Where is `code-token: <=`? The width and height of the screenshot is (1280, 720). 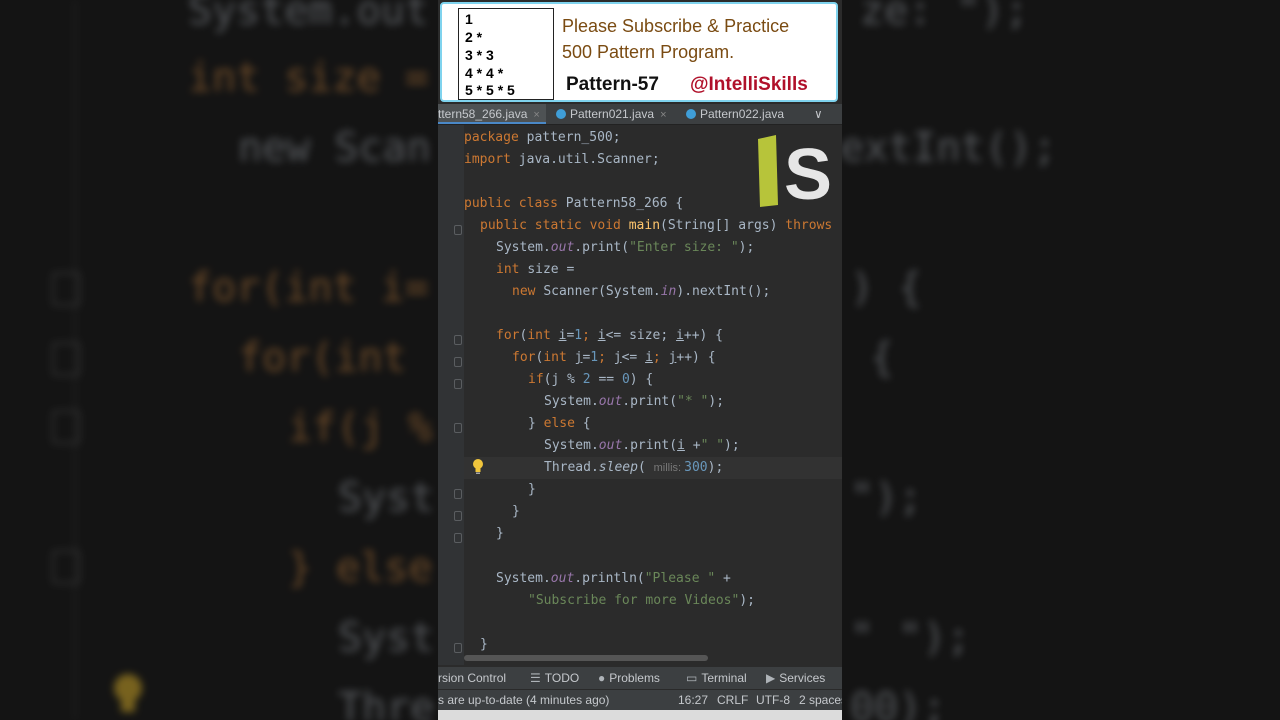
code-token: <= is located at coordinates (633, 357).